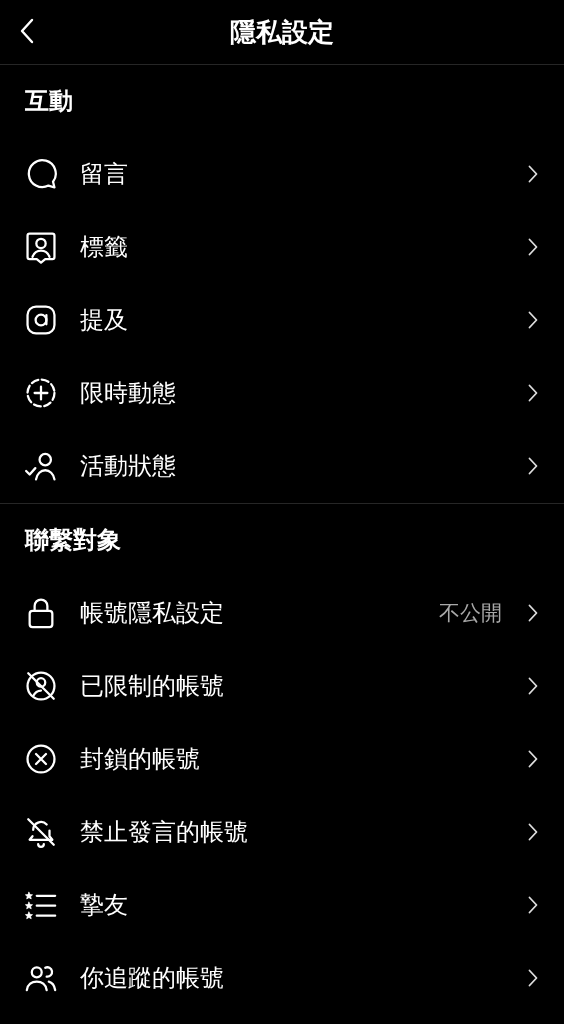  What do you see at coordinates (104, 247) in the screenshot?
I see `row-label: 標籤` at bounding box center [104, 247].